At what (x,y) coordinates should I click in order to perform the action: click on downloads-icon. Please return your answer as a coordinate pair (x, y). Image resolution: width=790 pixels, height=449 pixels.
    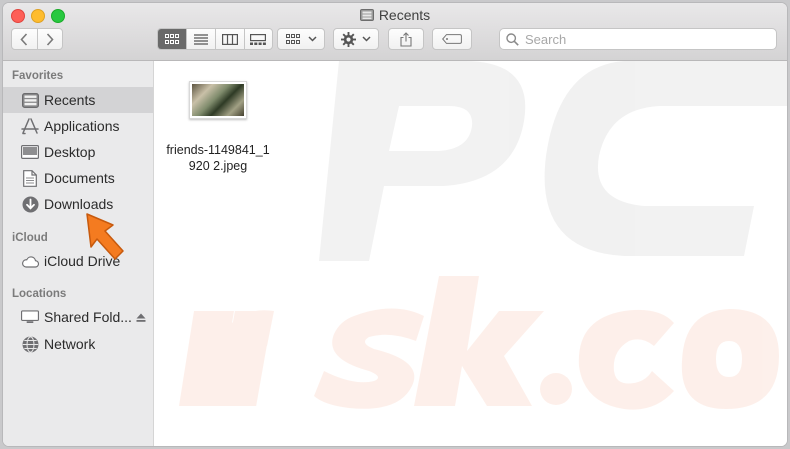
    Looking at the image, I should click on (30, 204).